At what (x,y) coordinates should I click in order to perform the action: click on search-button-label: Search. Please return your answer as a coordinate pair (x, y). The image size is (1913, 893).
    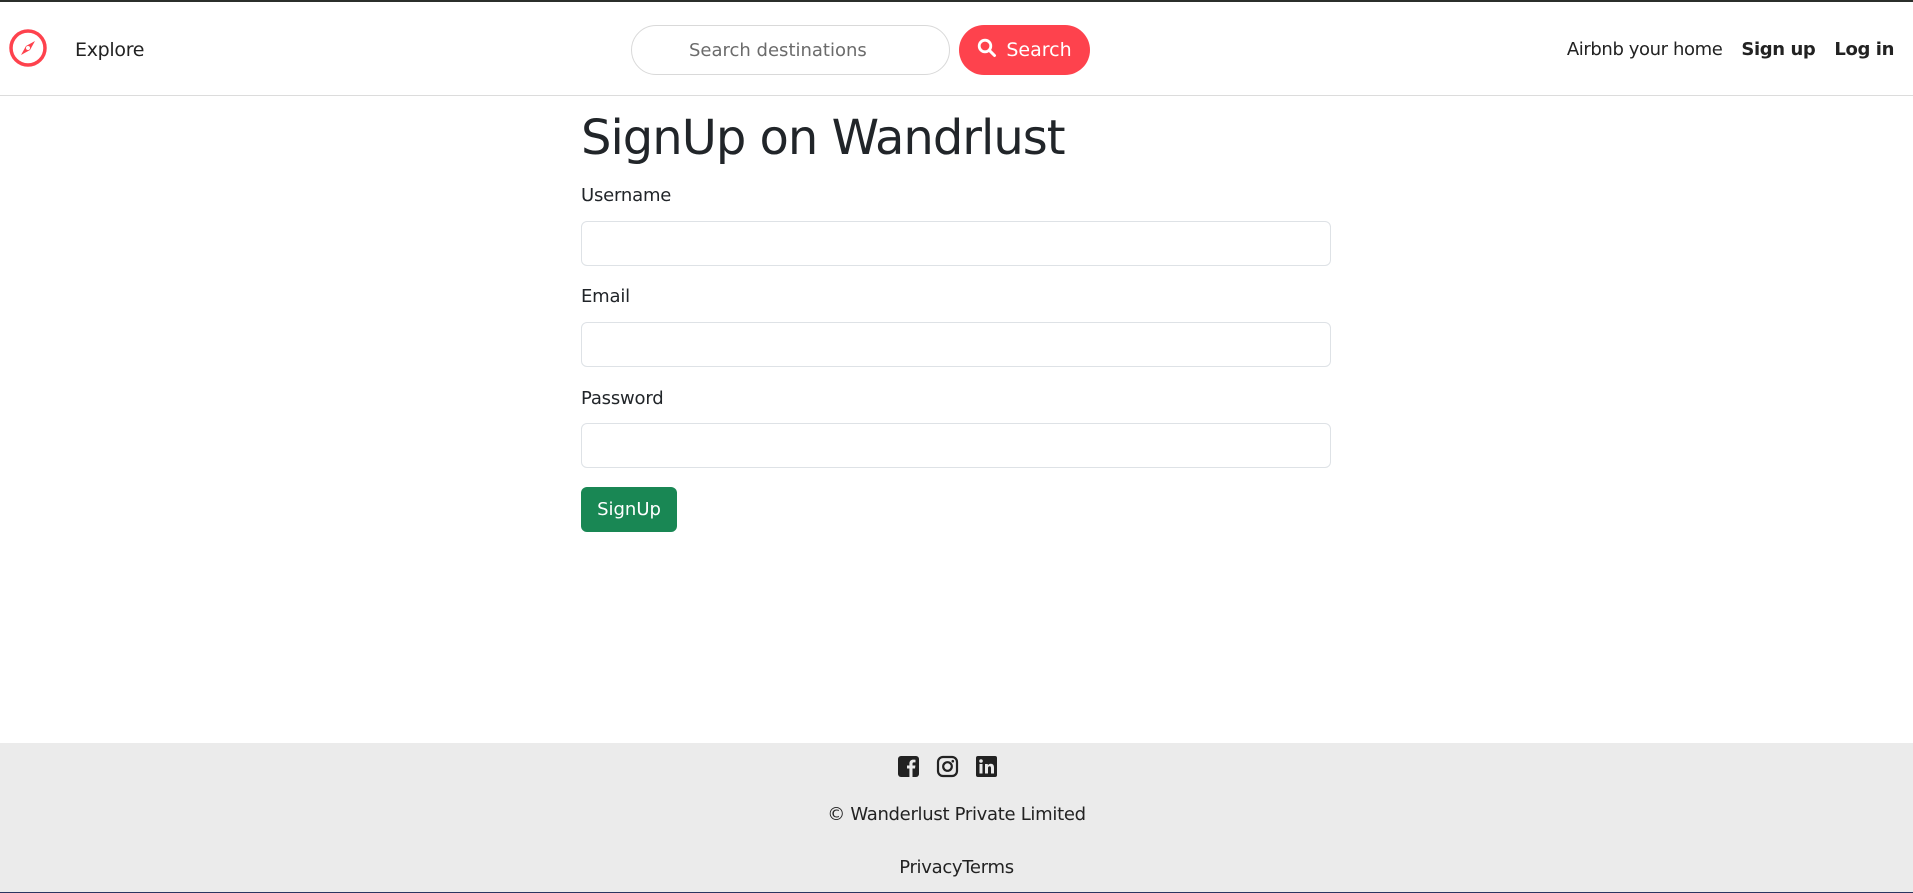
    Looking at the image, I should click on (1039, 50).